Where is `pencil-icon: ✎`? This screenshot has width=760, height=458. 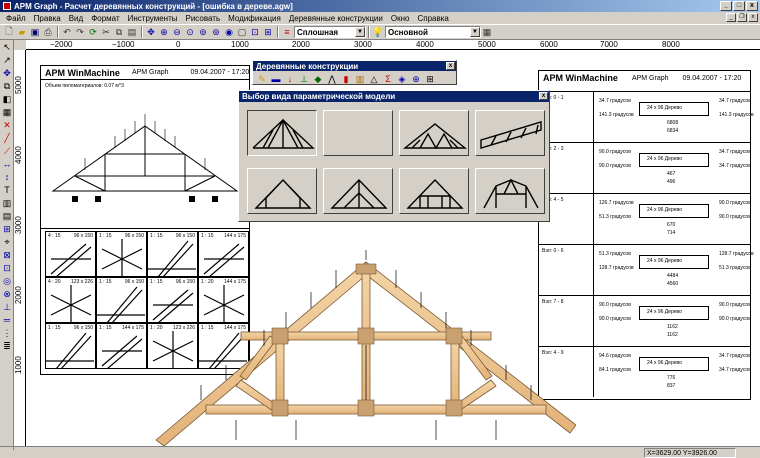
pencil-icon: ✎ is located at coordinates (262, 79).